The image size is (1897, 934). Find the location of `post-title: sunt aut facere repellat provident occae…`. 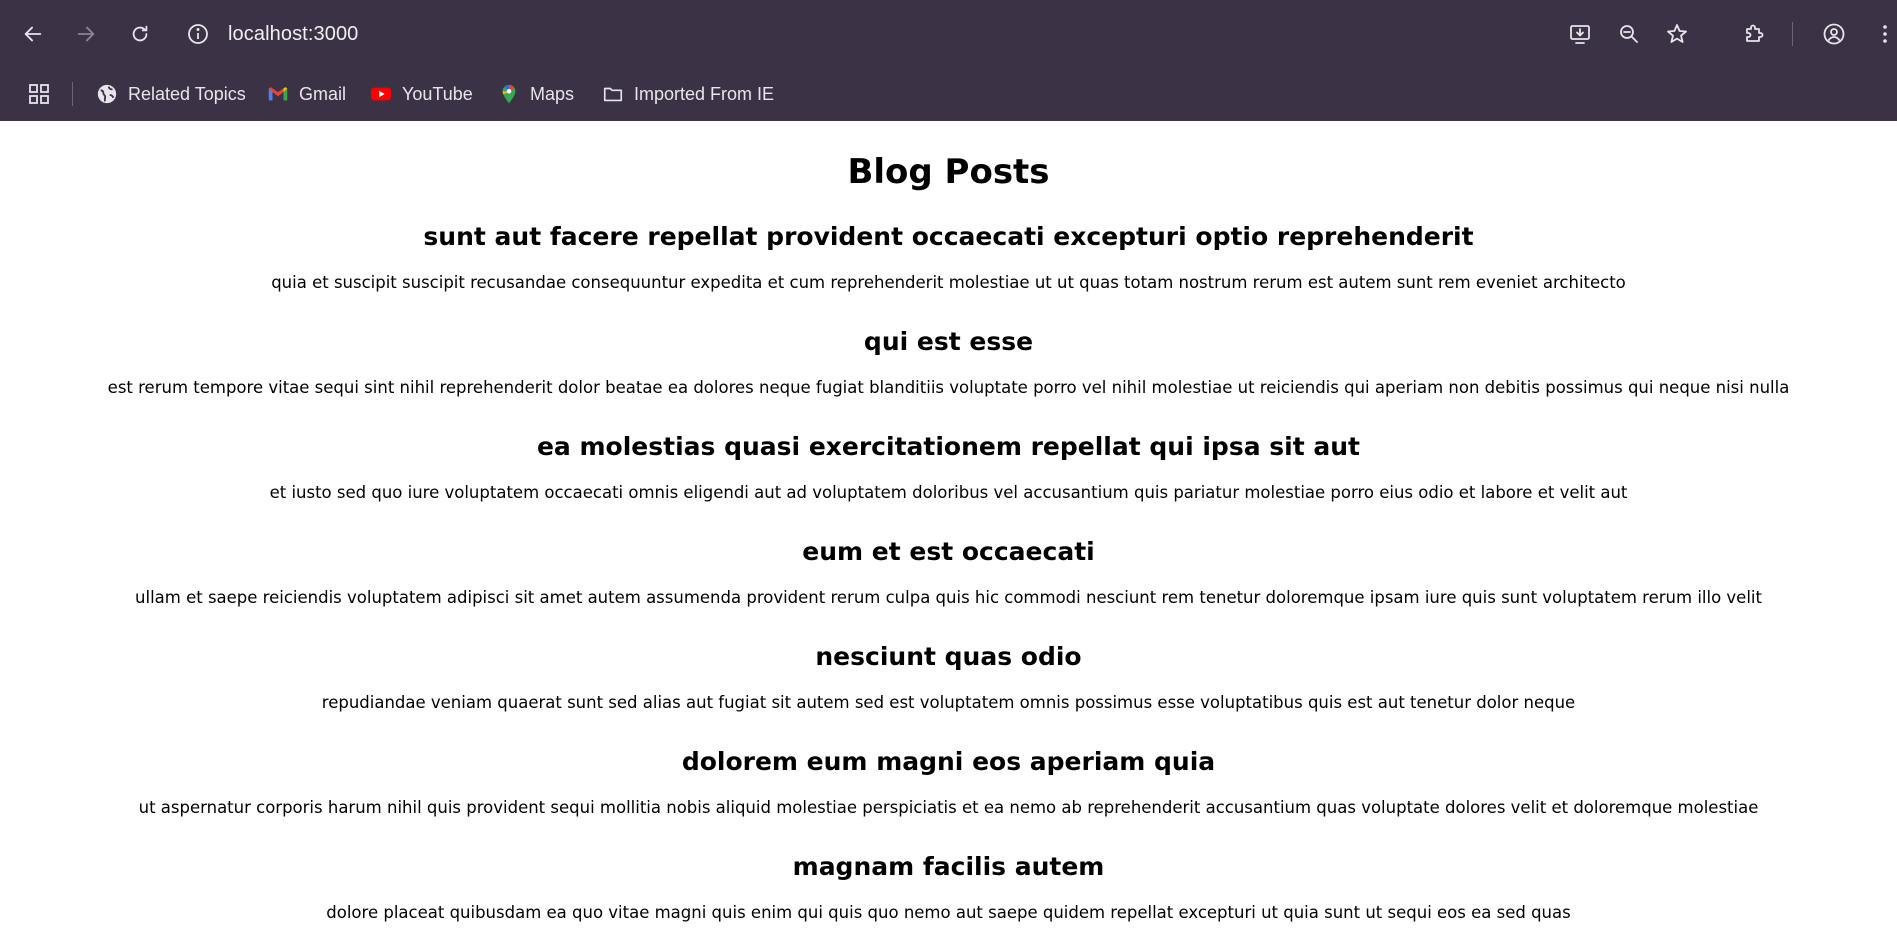

post-title: sunt aut facere repellat provident occae… is located at coordinates (948, 236).